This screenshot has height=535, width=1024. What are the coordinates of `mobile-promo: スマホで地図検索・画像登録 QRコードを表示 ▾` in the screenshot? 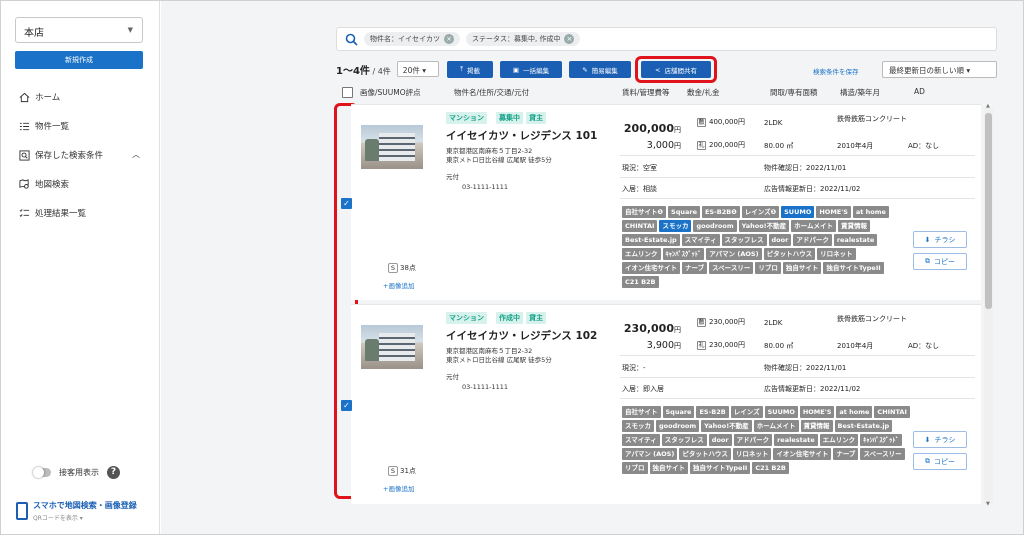 It's located at (76, 511).